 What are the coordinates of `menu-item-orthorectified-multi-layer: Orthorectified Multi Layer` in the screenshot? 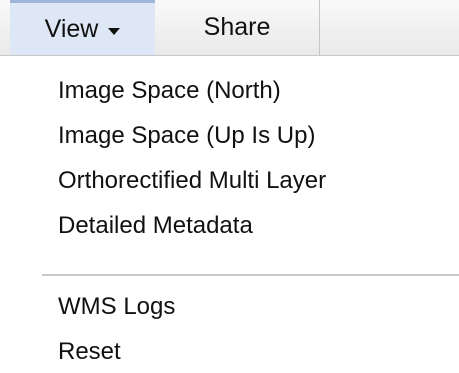 It's located at (192, 181).